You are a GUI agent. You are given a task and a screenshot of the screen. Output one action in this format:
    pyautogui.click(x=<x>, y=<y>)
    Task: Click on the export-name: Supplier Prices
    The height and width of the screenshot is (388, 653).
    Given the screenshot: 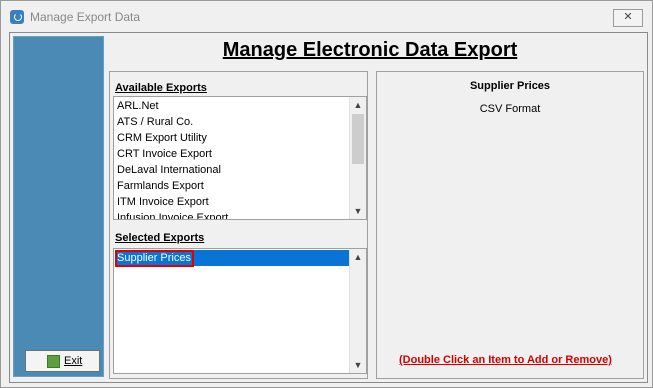 What is the action you would take?
    pyautogui.click(x=510, y=86)
    